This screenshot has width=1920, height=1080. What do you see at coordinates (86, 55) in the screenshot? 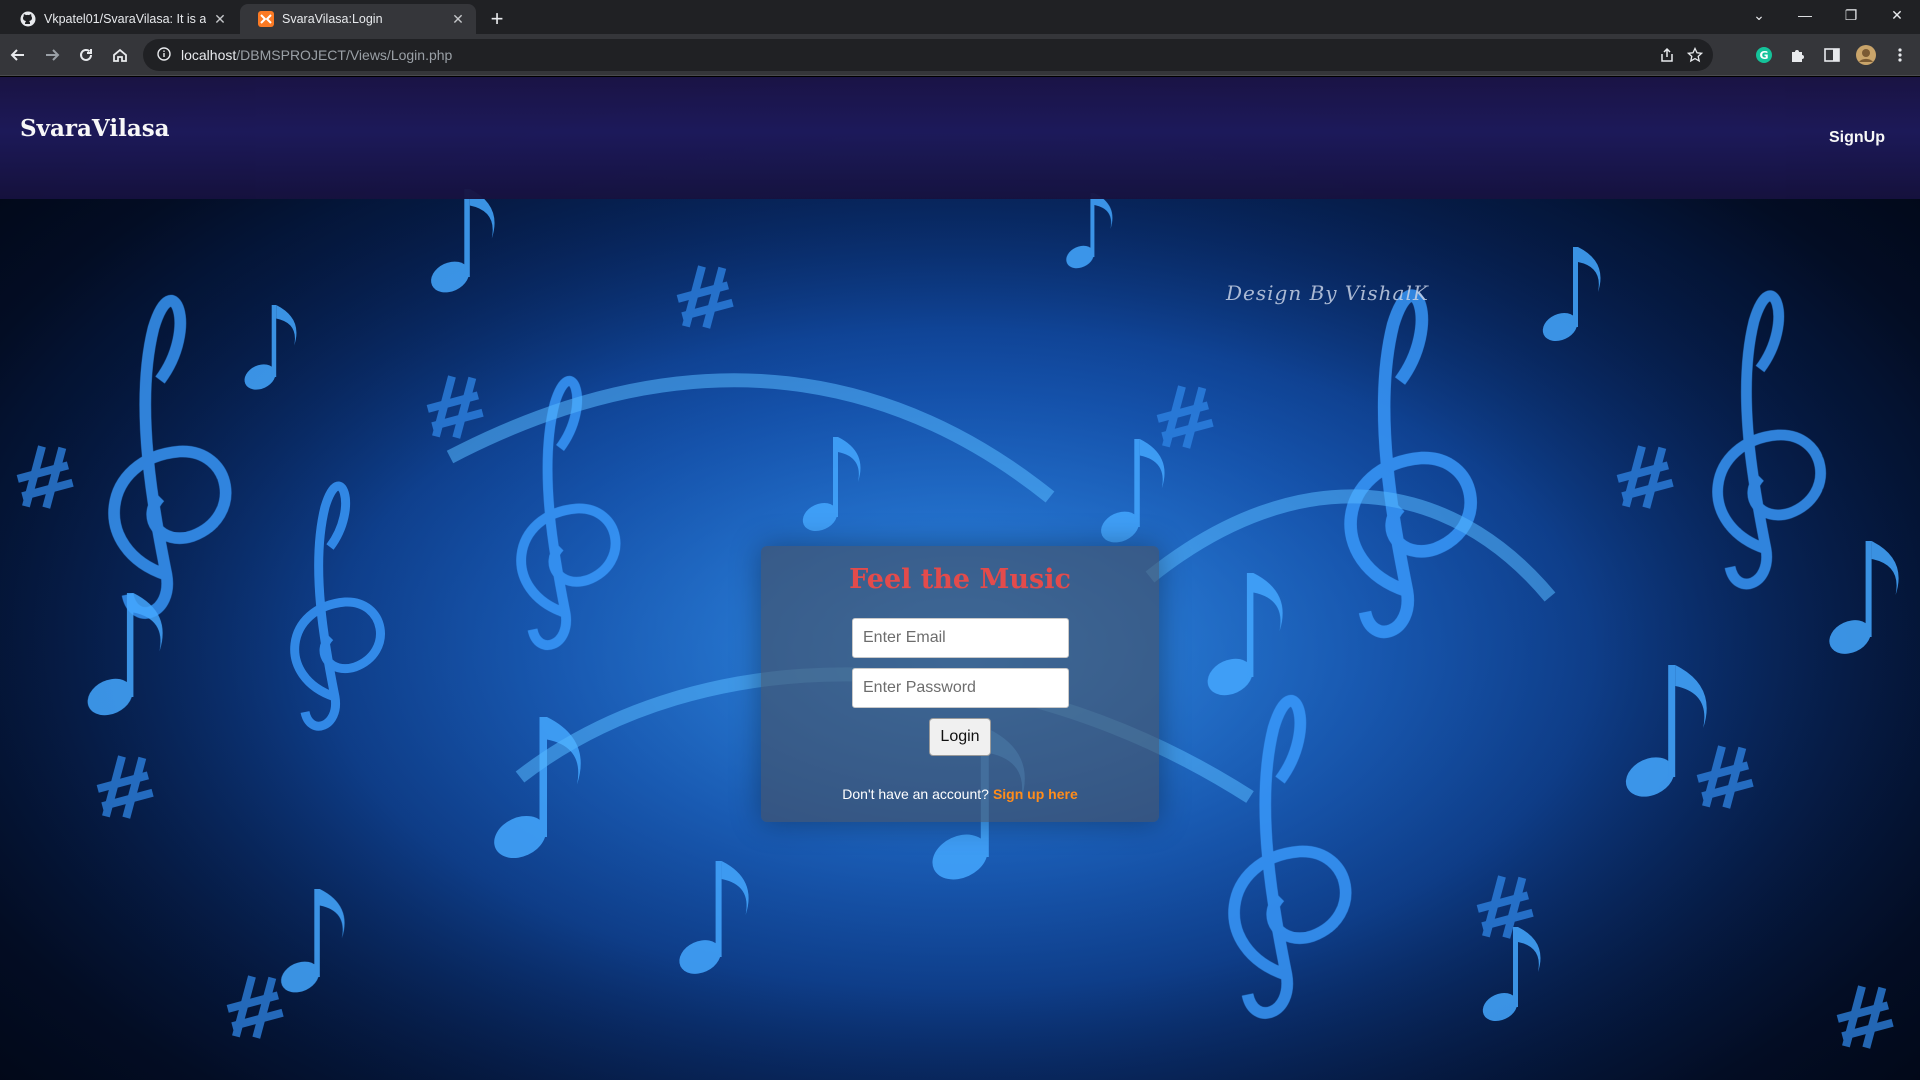
I see `reload-icon` at bounding box center [86, 55].